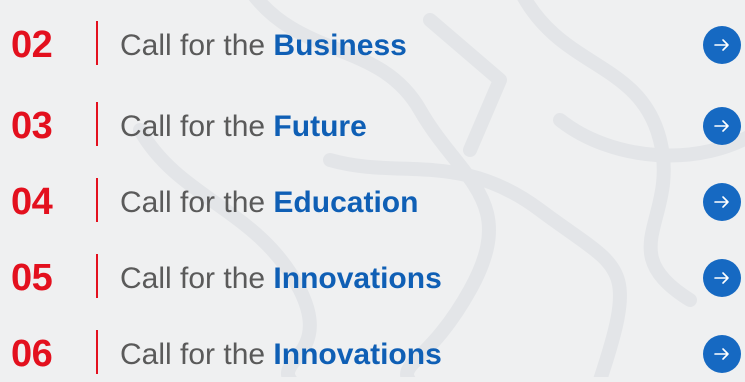  I want to click on item-number: 04, so click(32, 202).